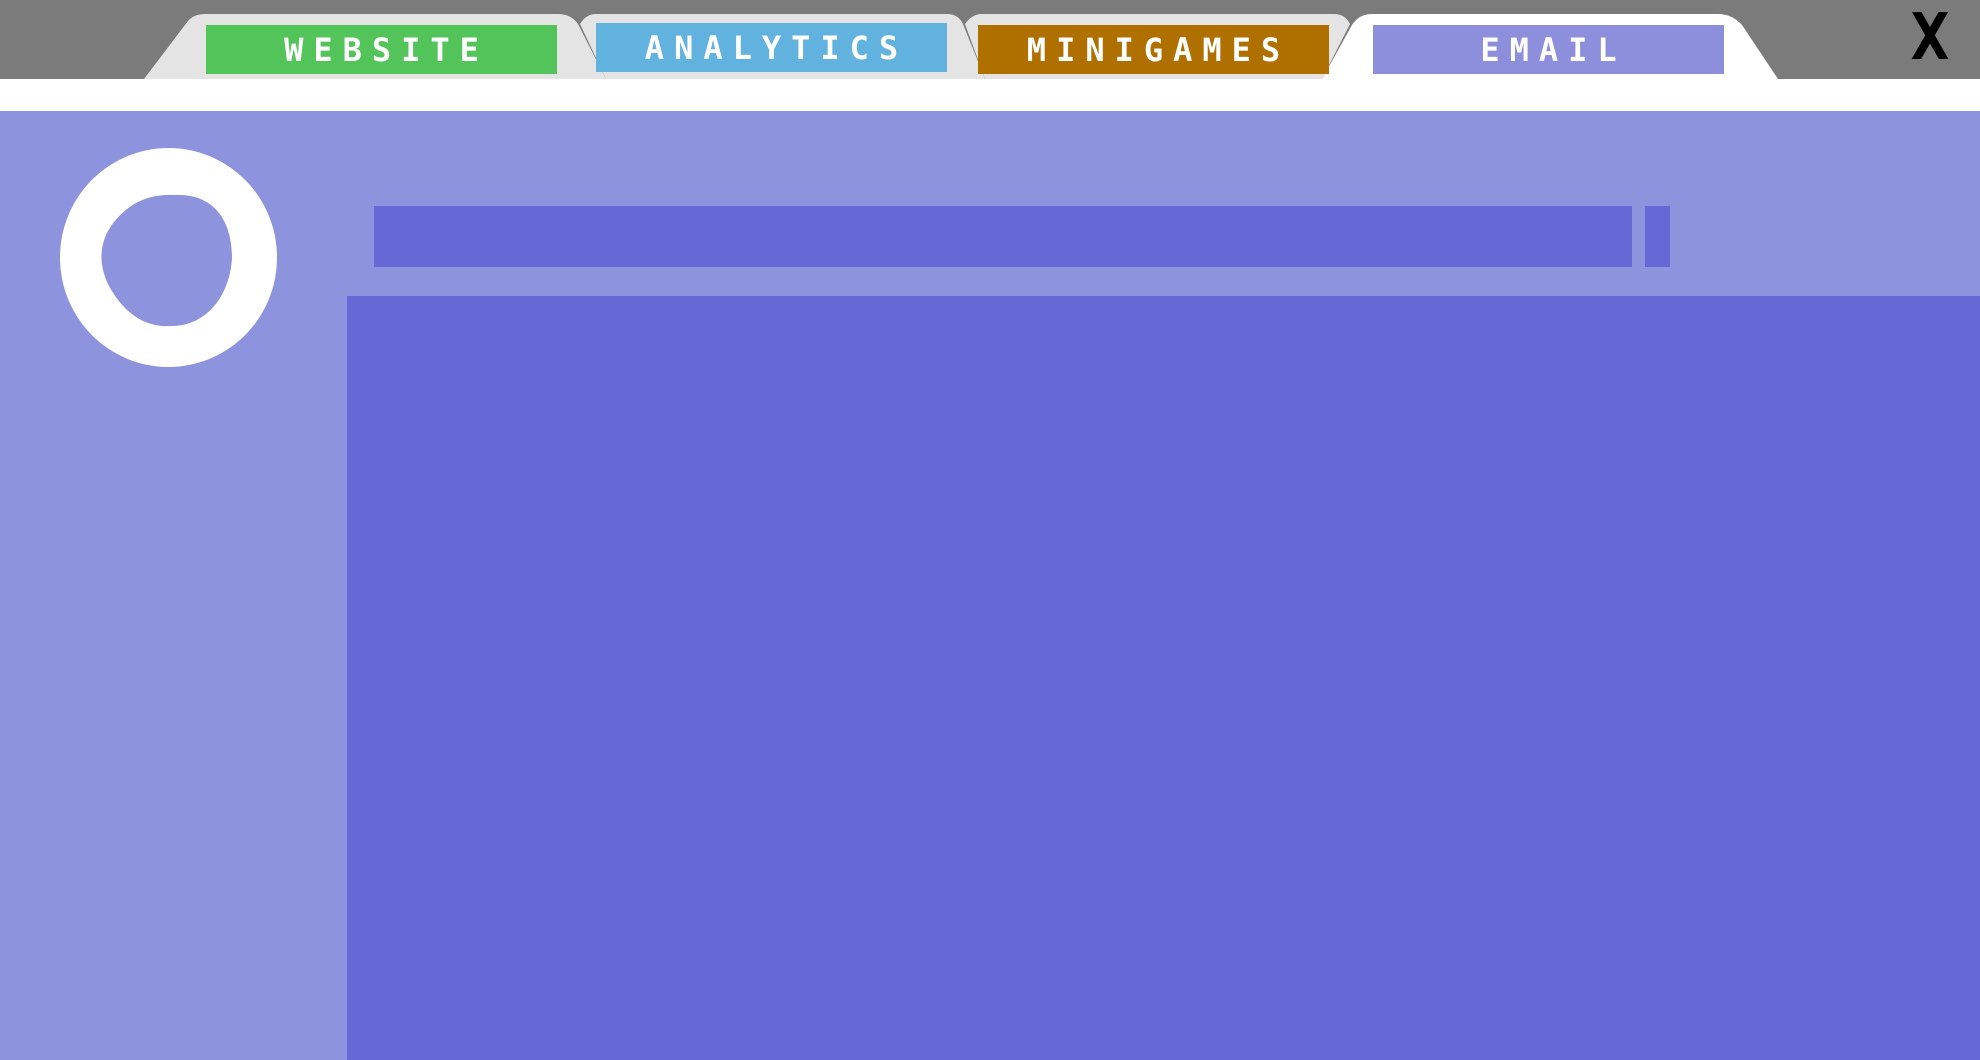 This screenshot has height=1060, width=1980. I want to click on tab-analytics: ANALYTICS, so click(771, 47).